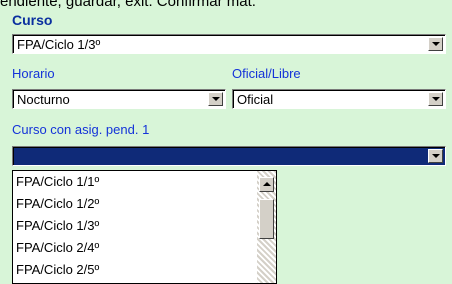  Describe the element at coordinates (33, 73) in the screenshot. I see `horario-label: Horario` at that location.